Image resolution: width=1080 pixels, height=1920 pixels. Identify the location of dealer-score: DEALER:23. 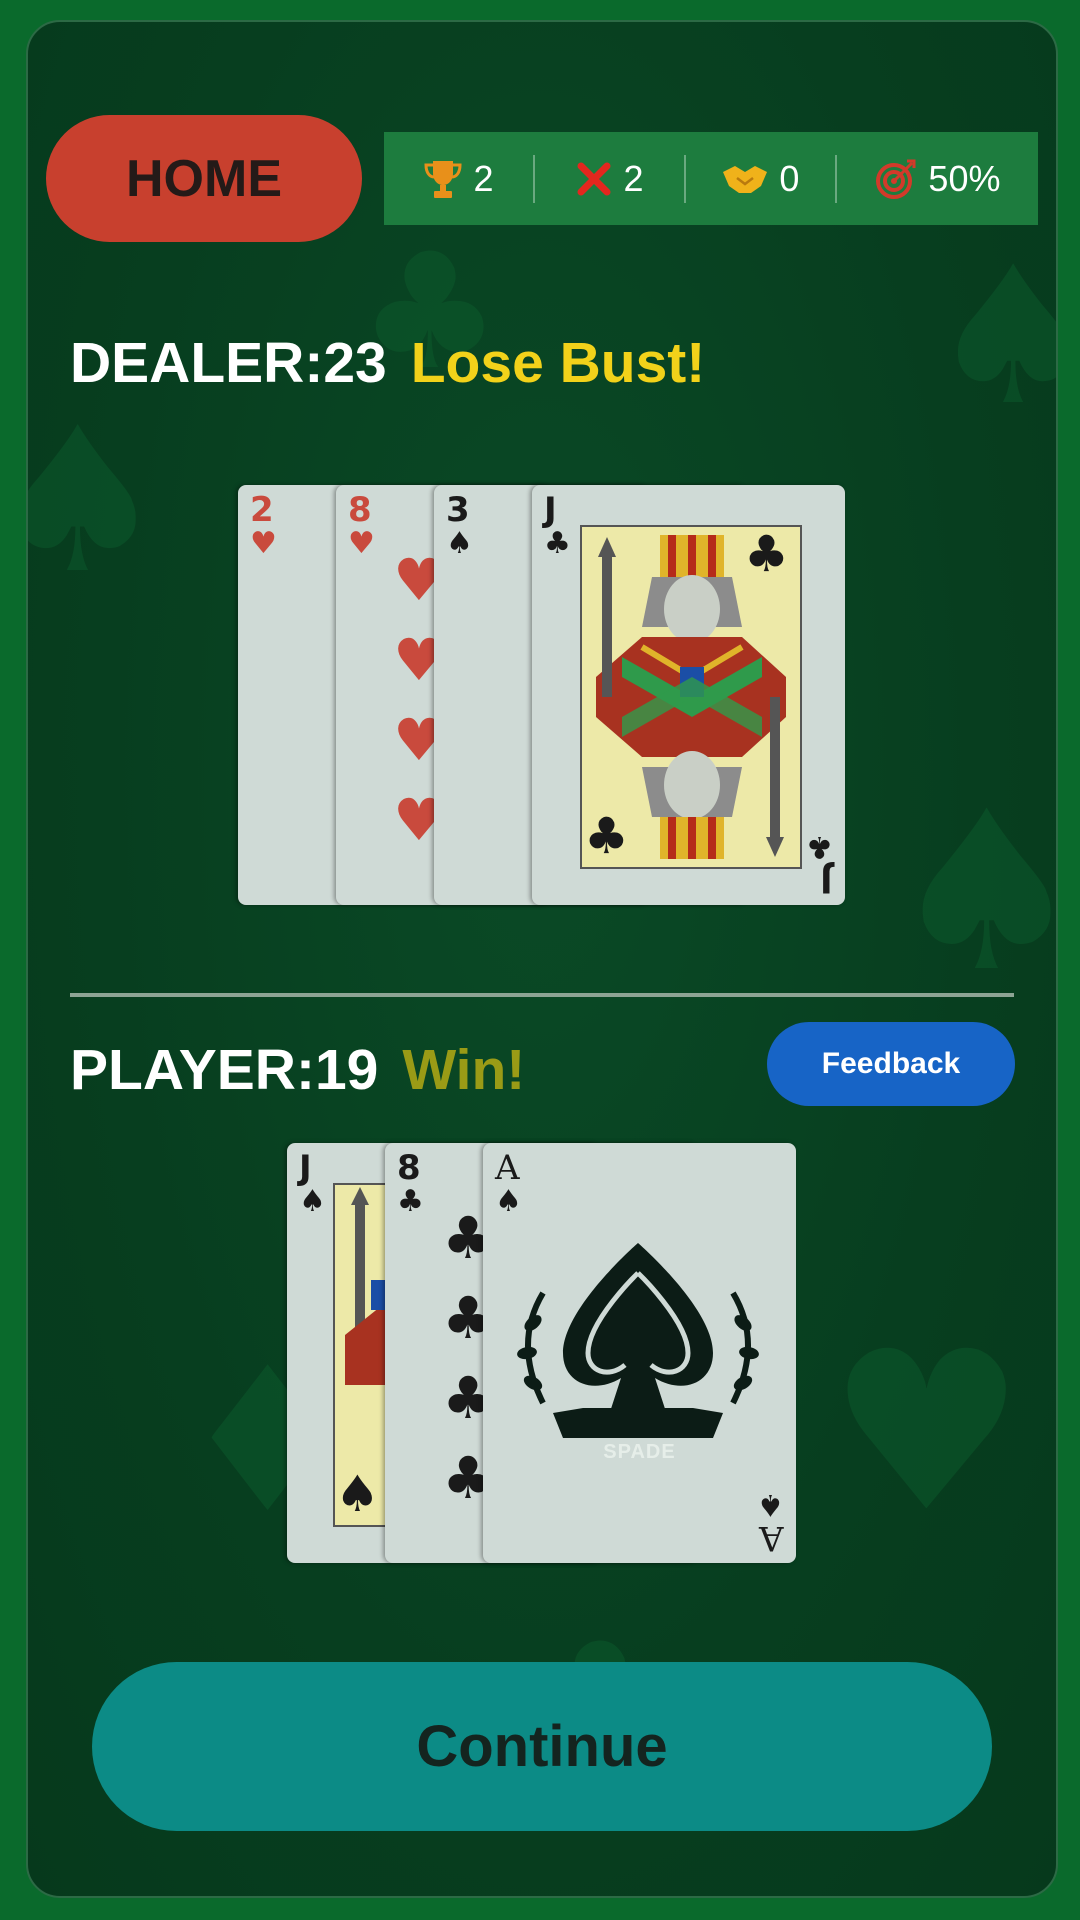
(228, 363).